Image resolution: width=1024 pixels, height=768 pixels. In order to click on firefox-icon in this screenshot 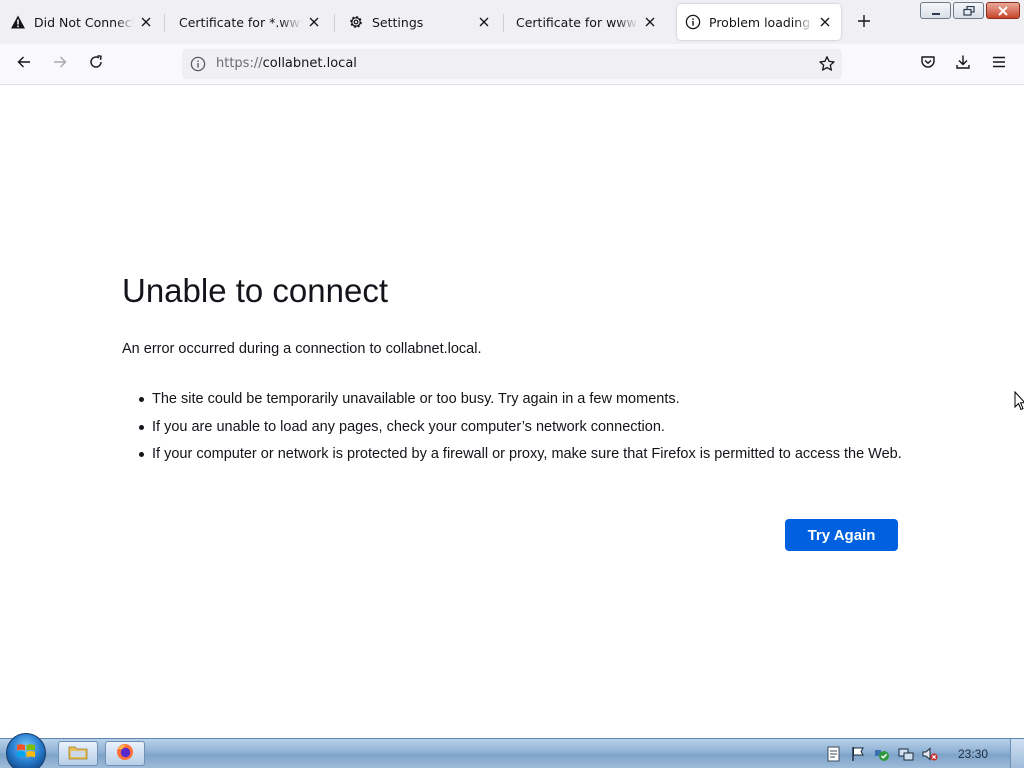, I will do `click(125, 754)`.